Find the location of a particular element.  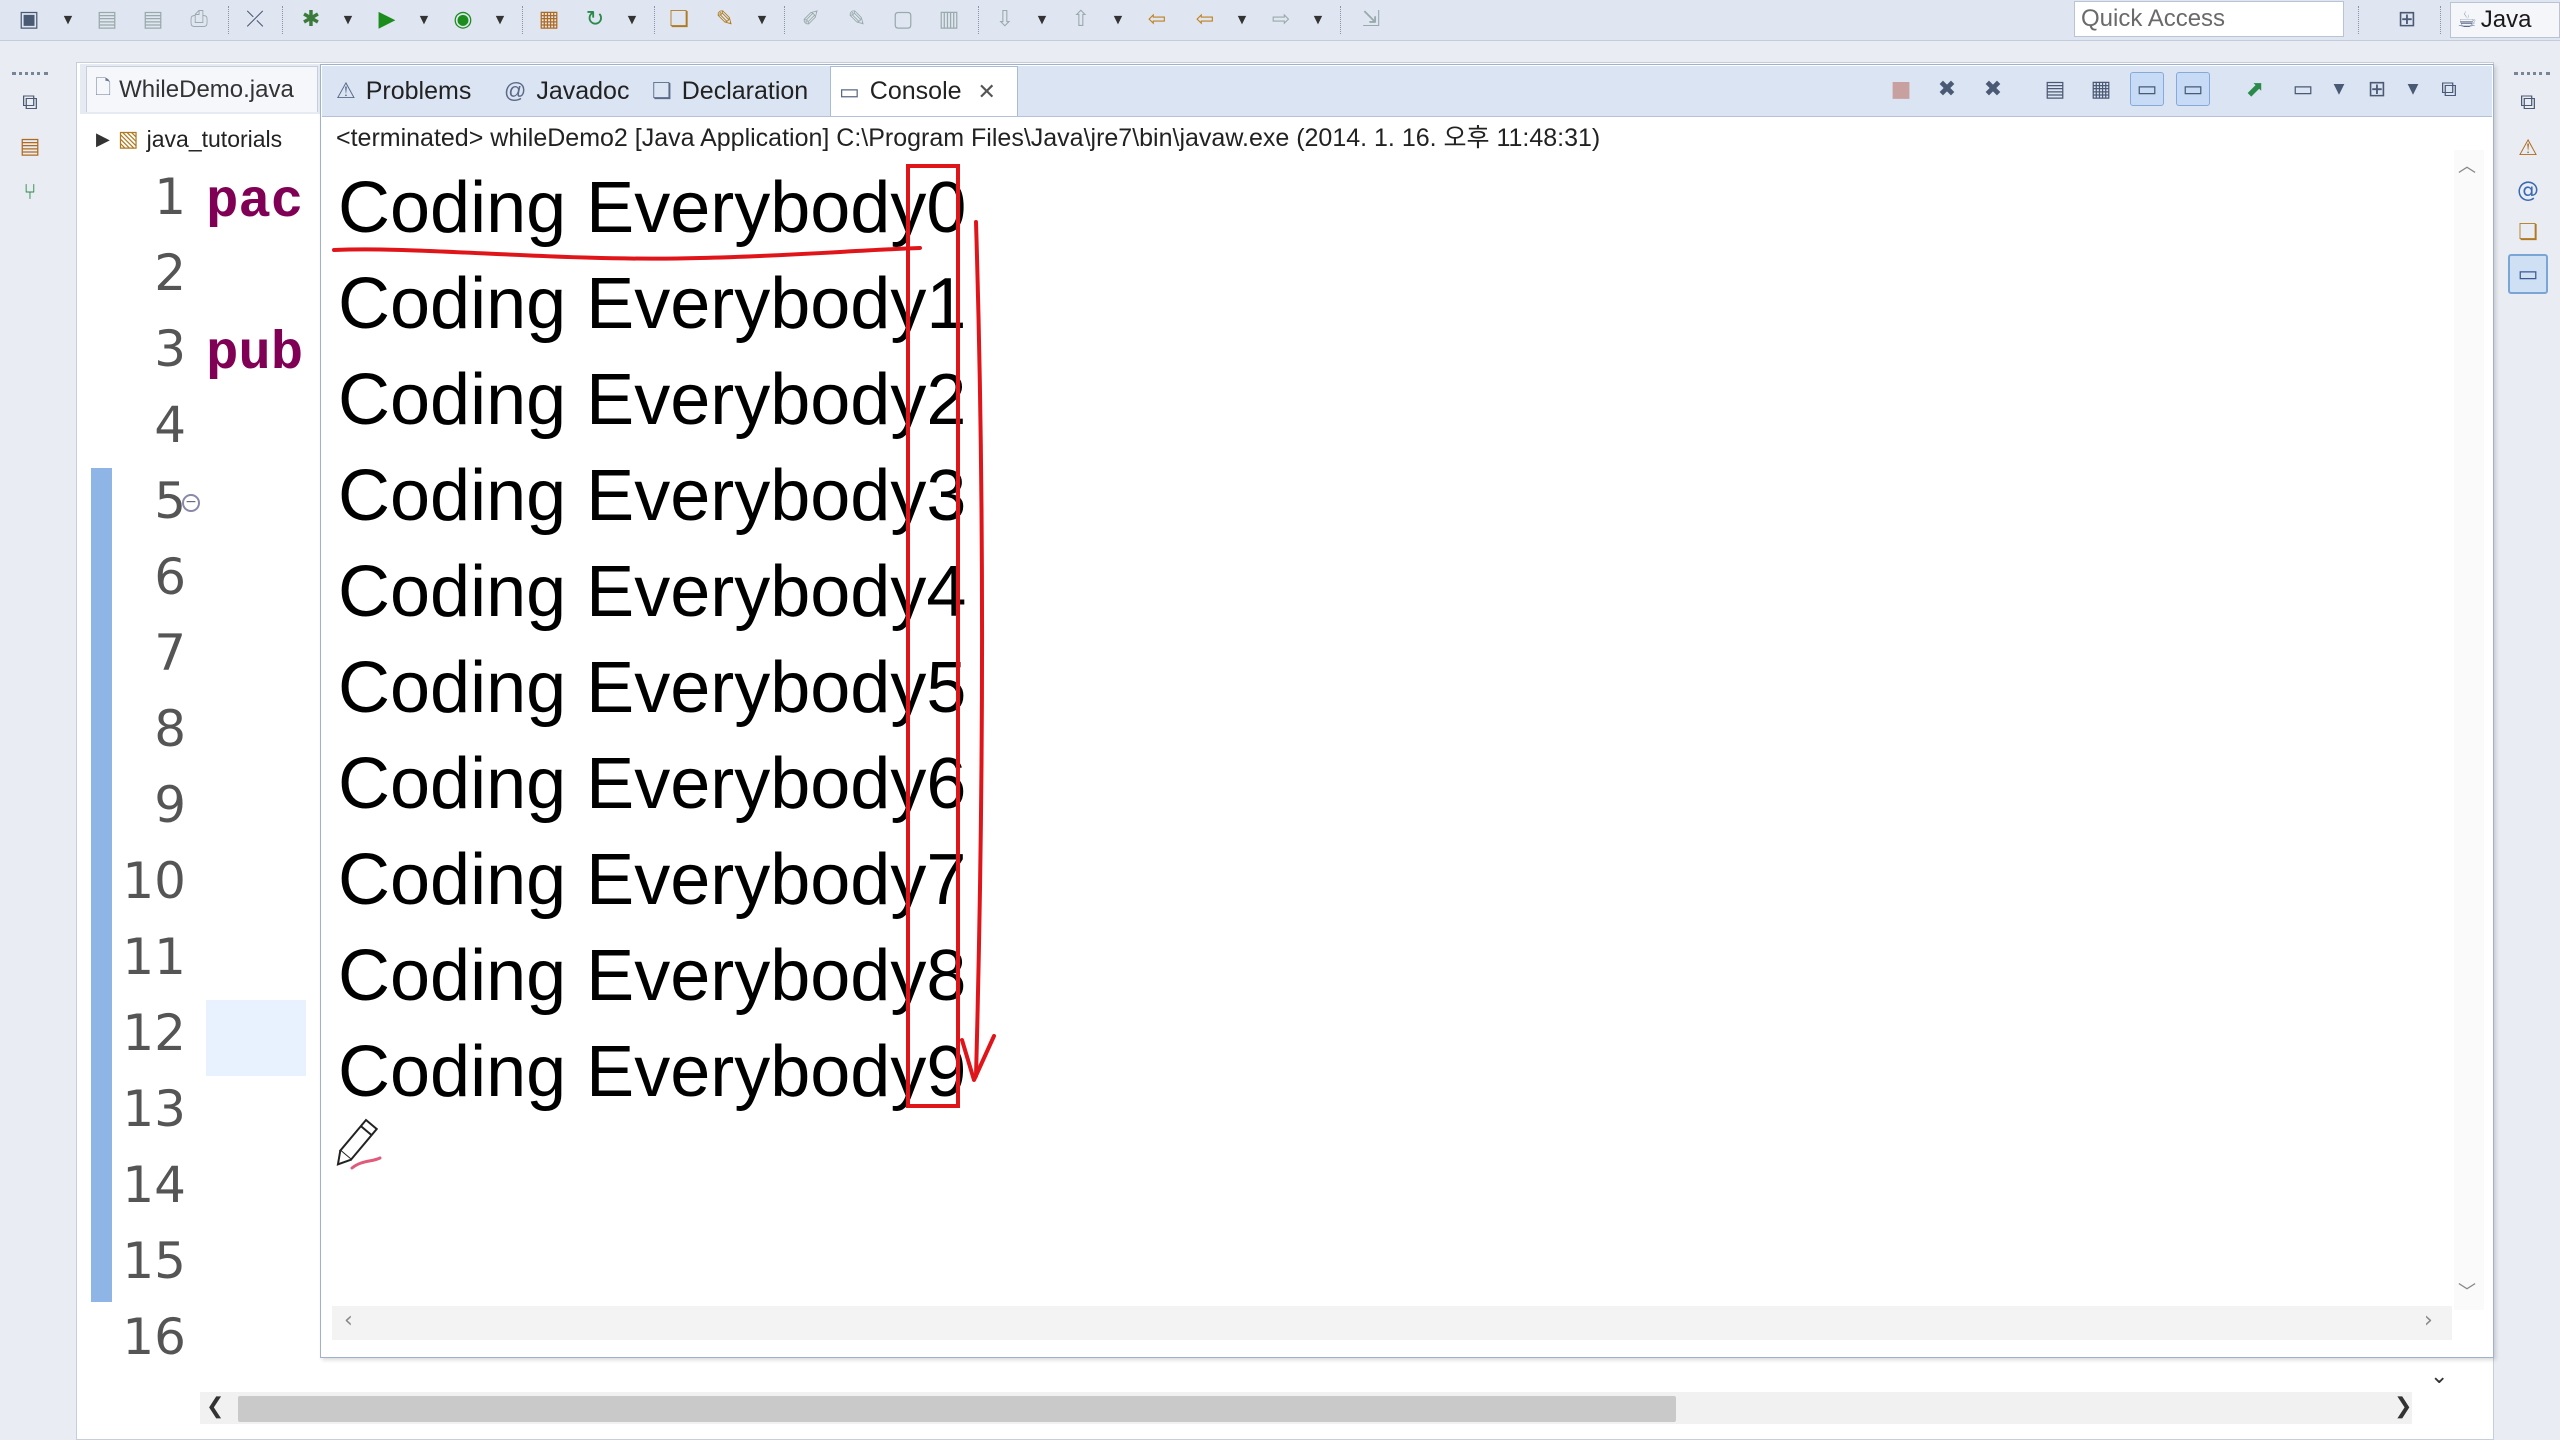

down-arrow-annotation is located at coordinates (979, 649).